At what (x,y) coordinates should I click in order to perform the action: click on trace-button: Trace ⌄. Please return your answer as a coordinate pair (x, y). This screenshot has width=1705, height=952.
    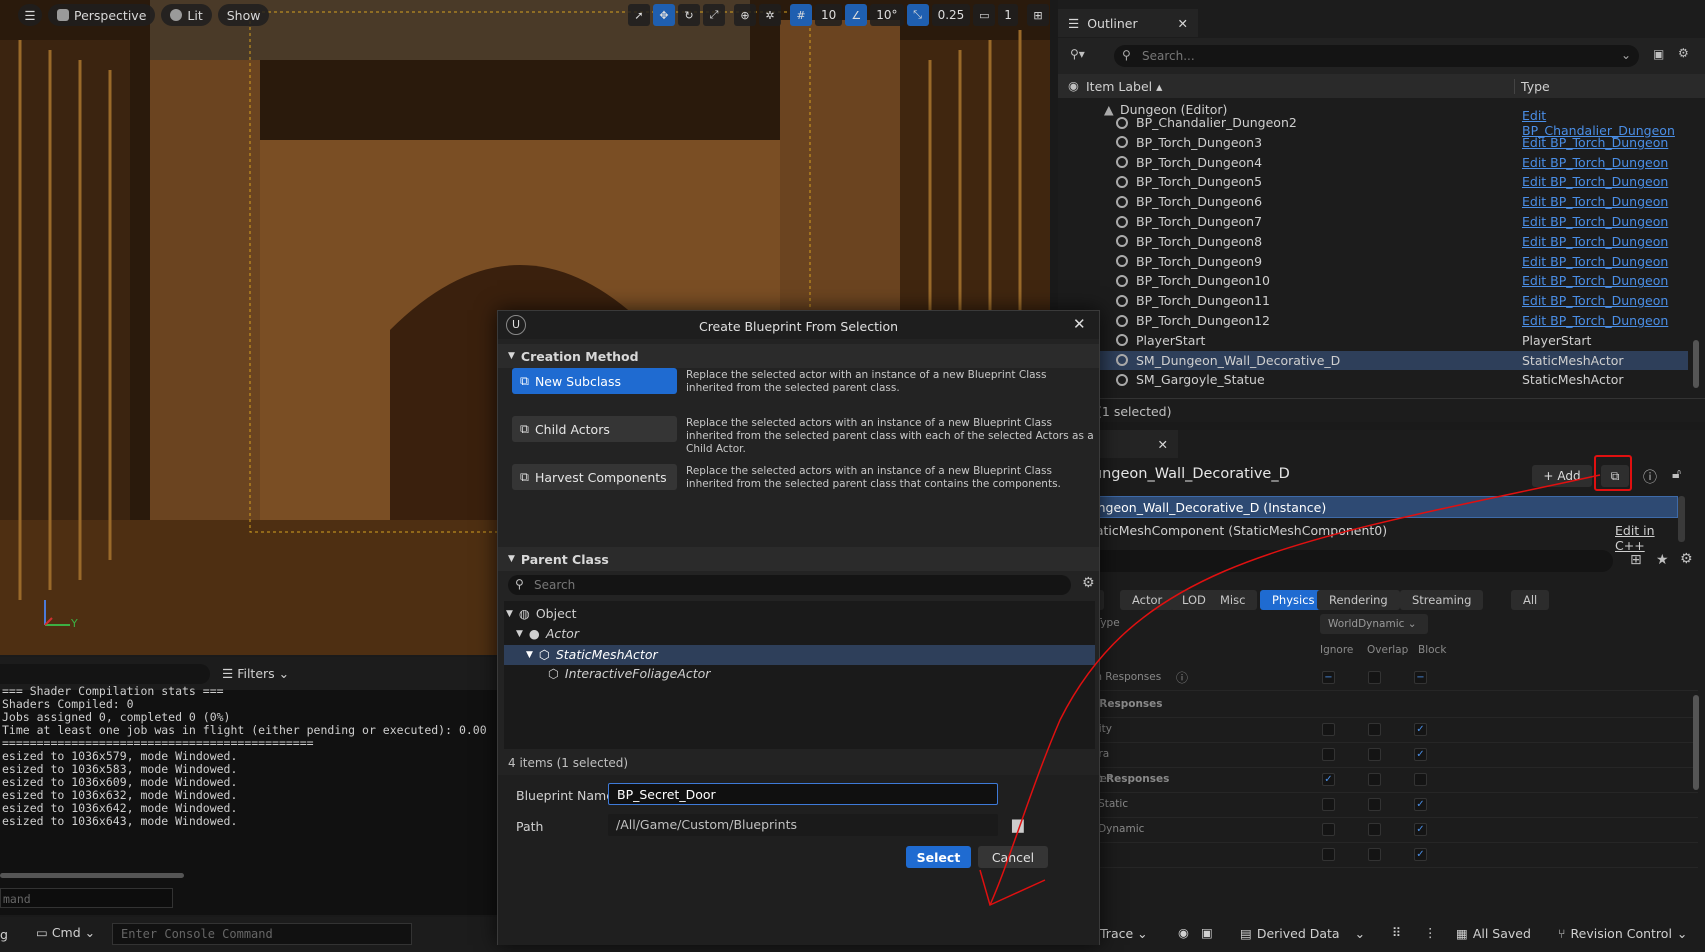
    Looking at the image, I should click on (1124, 933).